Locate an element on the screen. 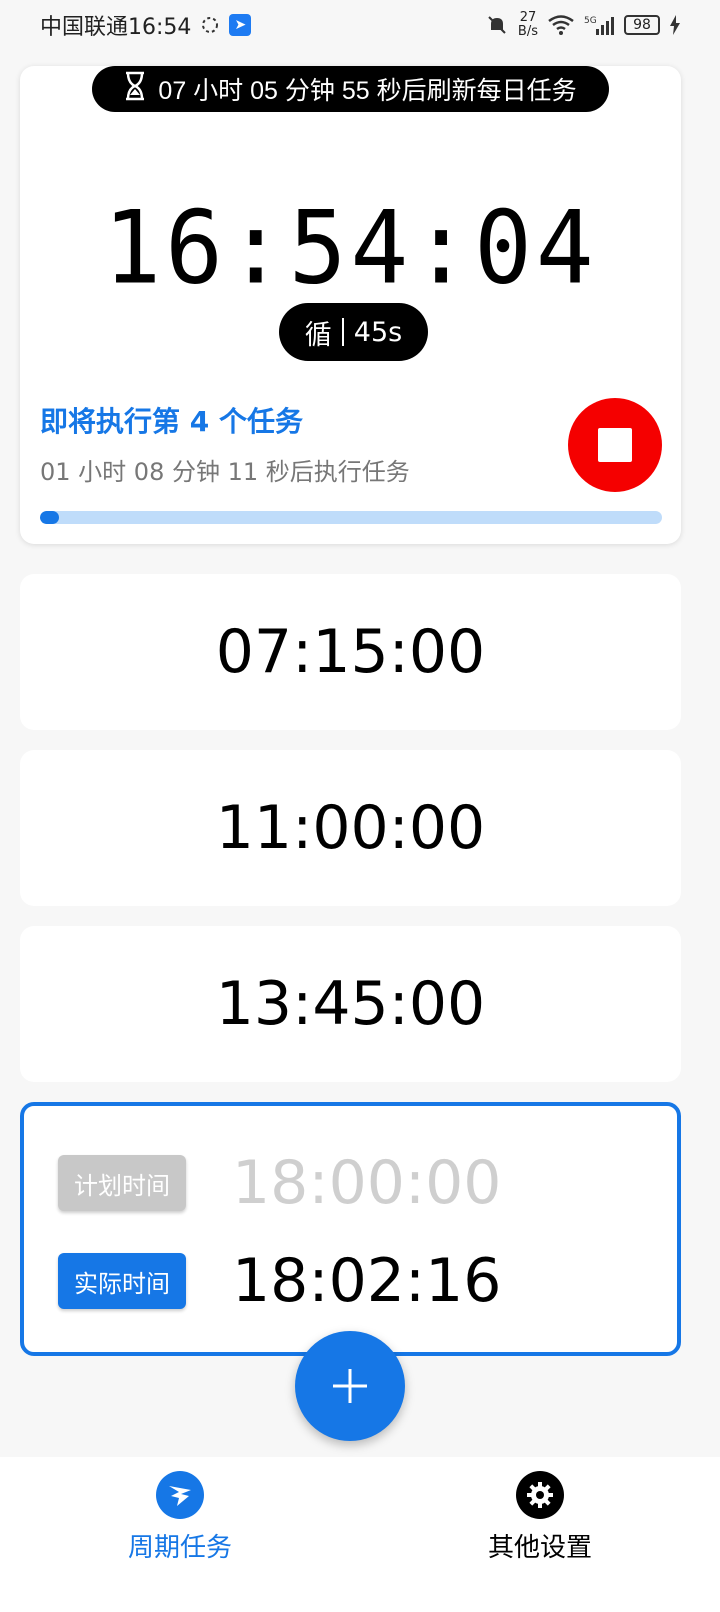 This screenshot has width=720, height=1612. network-rate: 27 B/s is located at coordinates (527, 24).